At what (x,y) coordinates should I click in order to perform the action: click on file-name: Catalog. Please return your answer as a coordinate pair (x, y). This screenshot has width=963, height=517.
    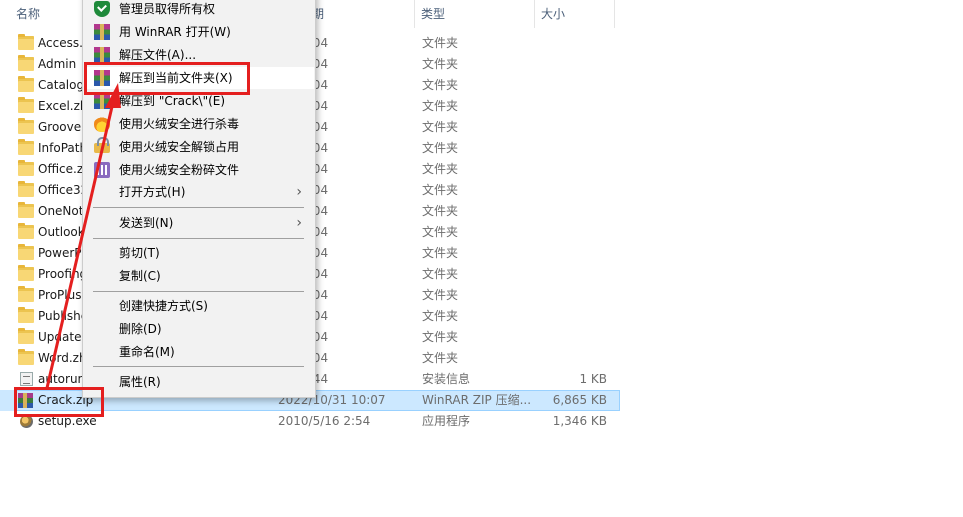
    Looking at the image, I should click on (61, 85).